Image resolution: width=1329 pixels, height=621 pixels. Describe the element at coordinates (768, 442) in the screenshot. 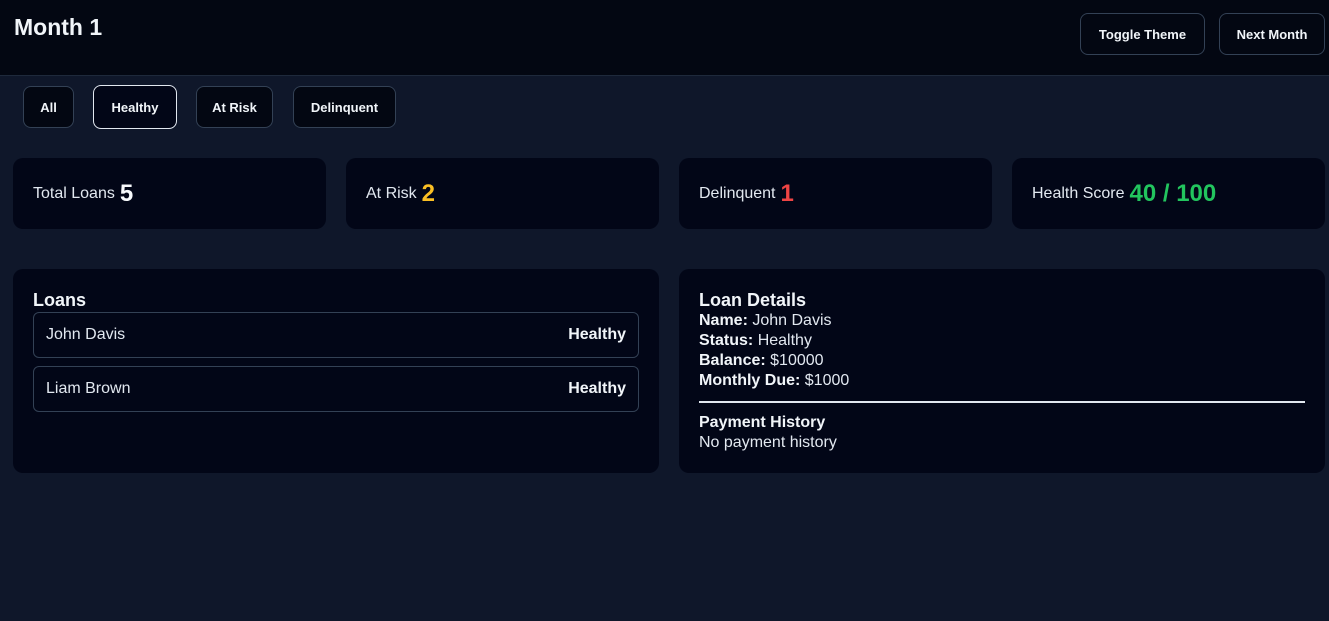

I see `payment-history-empty: No payment history` at that location.